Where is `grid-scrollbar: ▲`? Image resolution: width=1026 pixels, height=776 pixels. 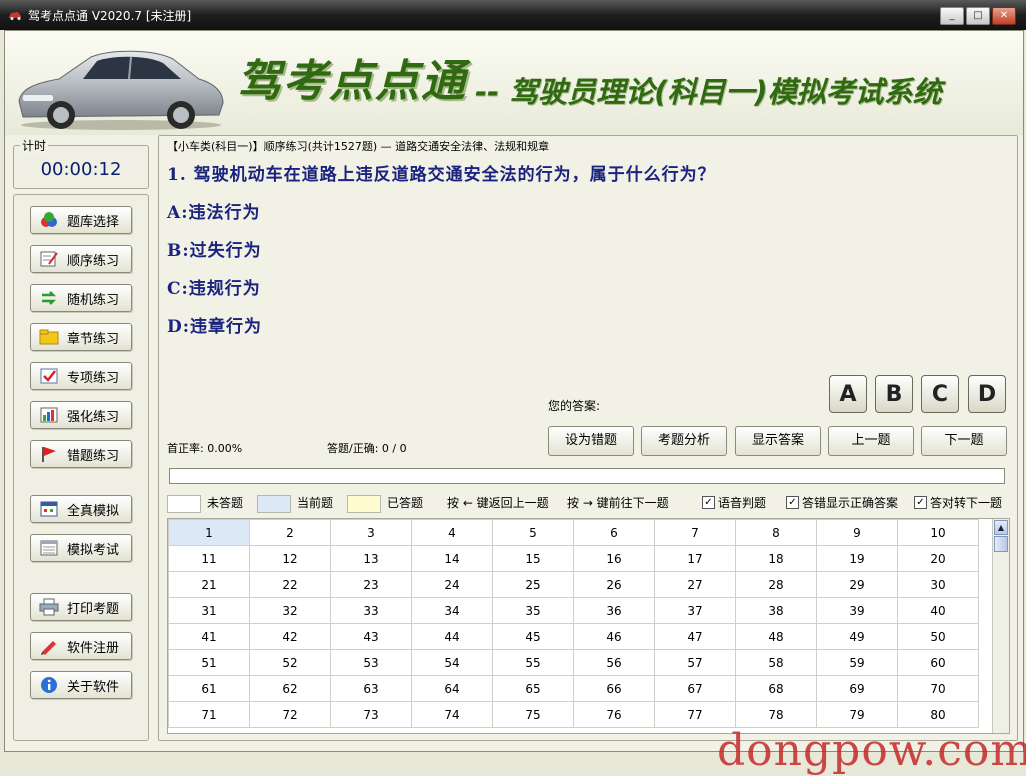
grid-scrollbar: ▲ is located at coordinates (1000, 626).